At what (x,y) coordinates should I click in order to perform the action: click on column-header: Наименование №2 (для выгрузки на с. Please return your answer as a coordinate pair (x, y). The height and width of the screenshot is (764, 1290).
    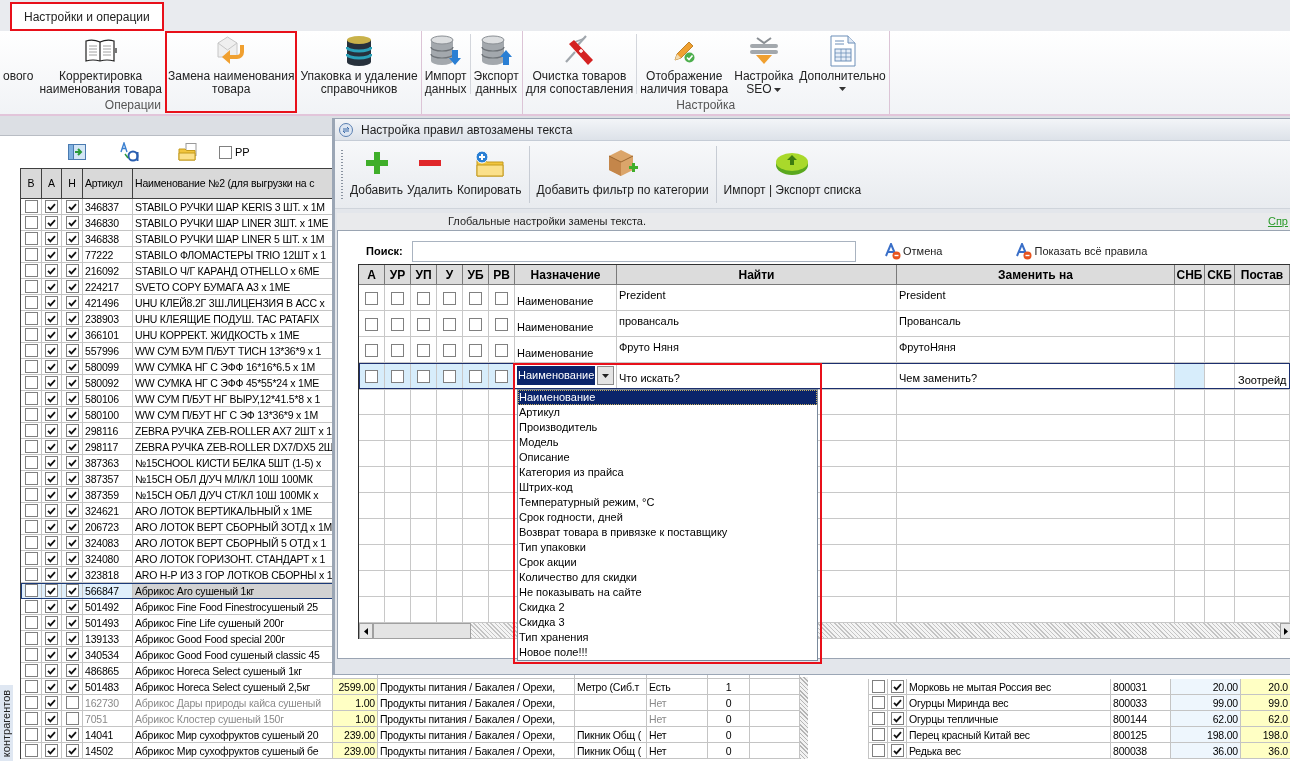
    Looking at the image, I should click on (233, 184).